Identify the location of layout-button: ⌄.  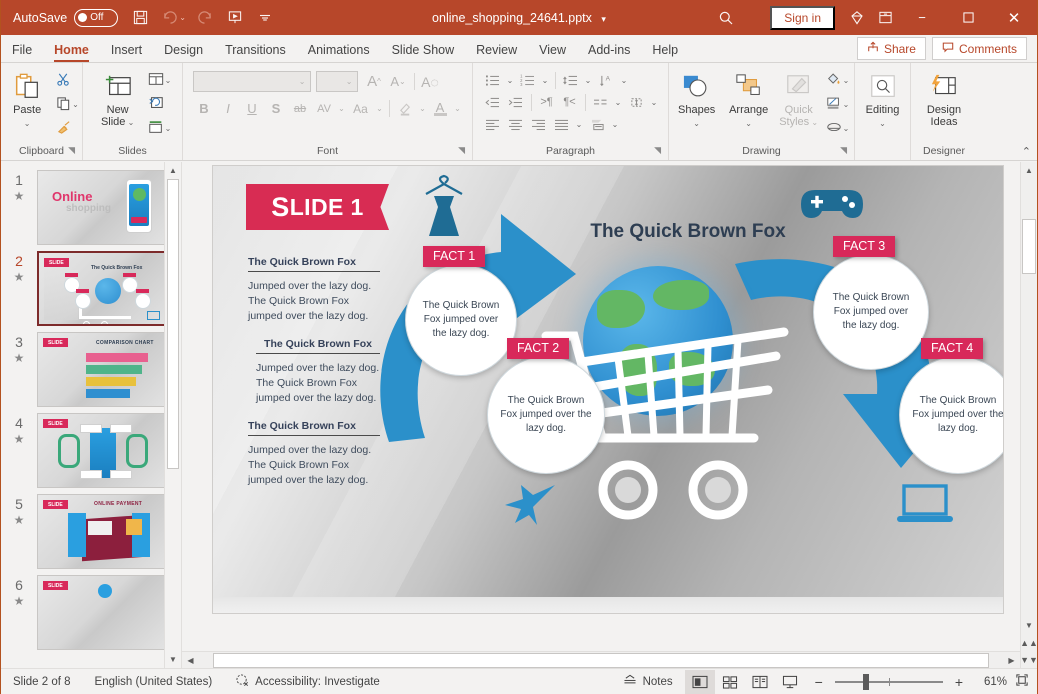
(160, 80).